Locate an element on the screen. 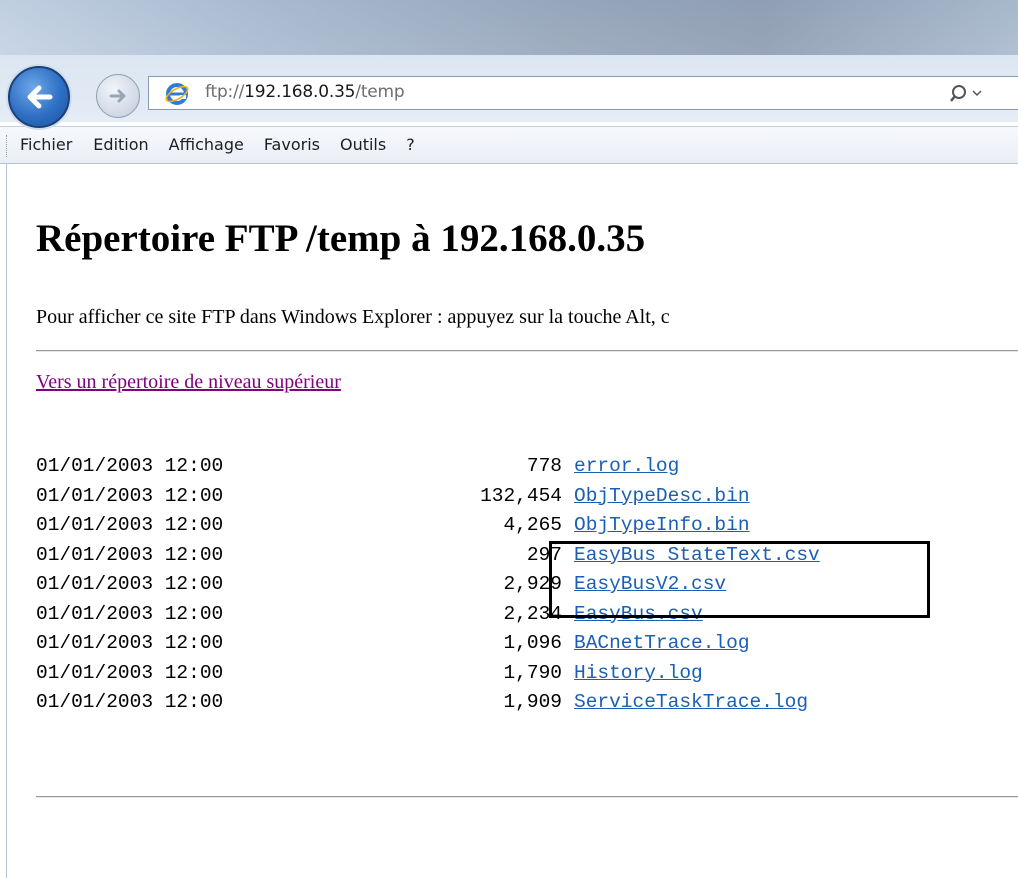 This screenshot has height=878, width=1018. file-row: 01/01/2003 12:00 1,096 BACnetTrace.log is located at coordinates (428, 644).